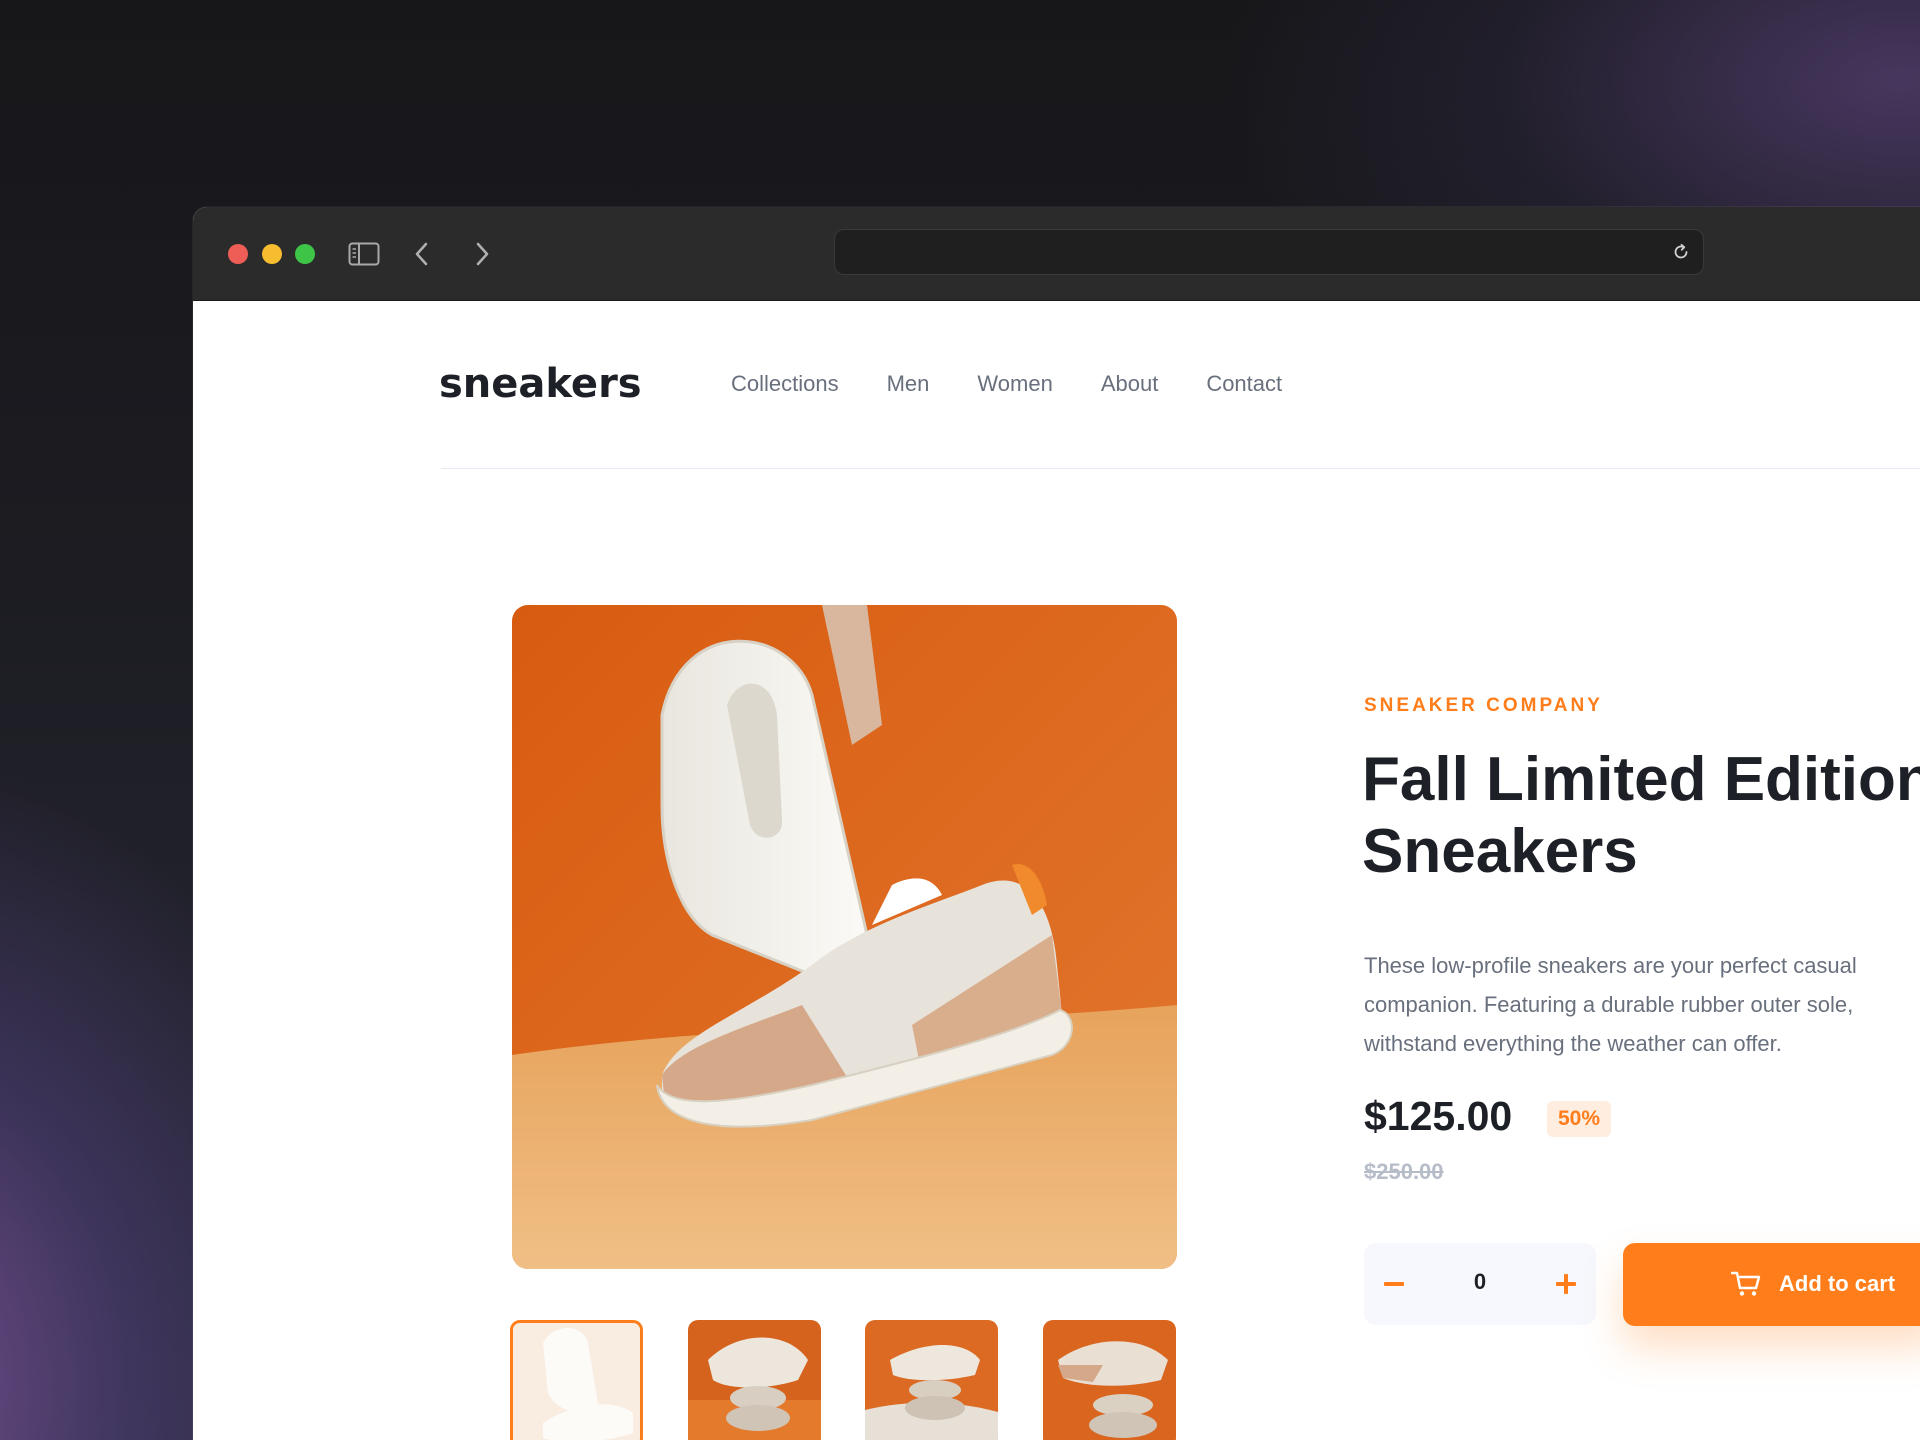 This screenshot has height=1440, width=1920. What do you see at coordinates (305, 254) in the screenshot?
I see `maximize-window-button` at bounding box center [305, 254].